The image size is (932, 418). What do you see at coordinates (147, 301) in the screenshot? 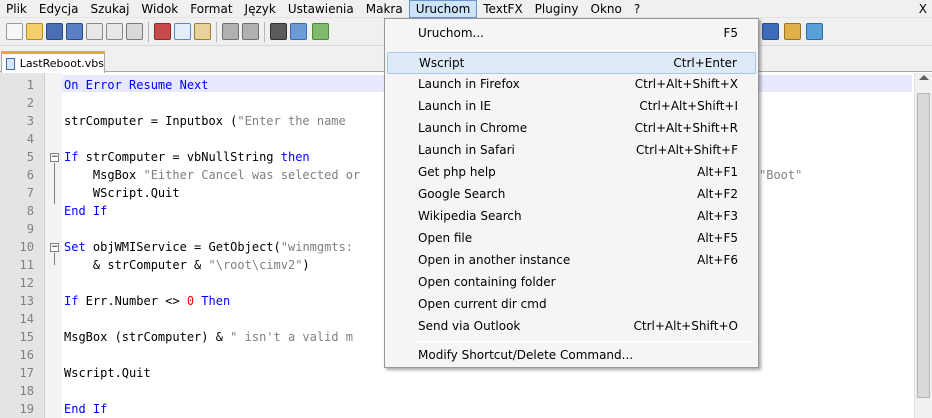
I see `code-line: If Err.Number <> 0 Then` at bounding box center [147, 301].